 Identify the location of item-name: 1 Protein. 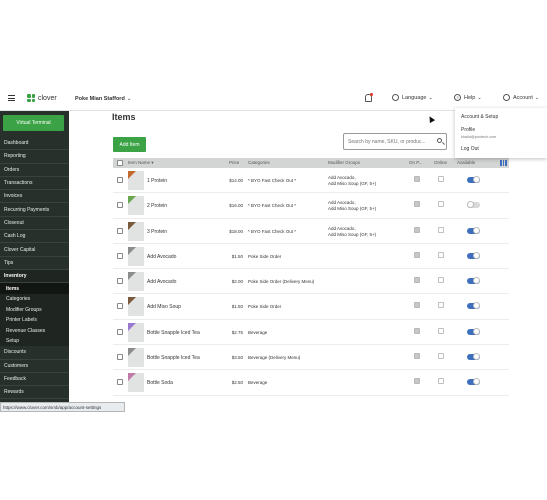
(157, 181).